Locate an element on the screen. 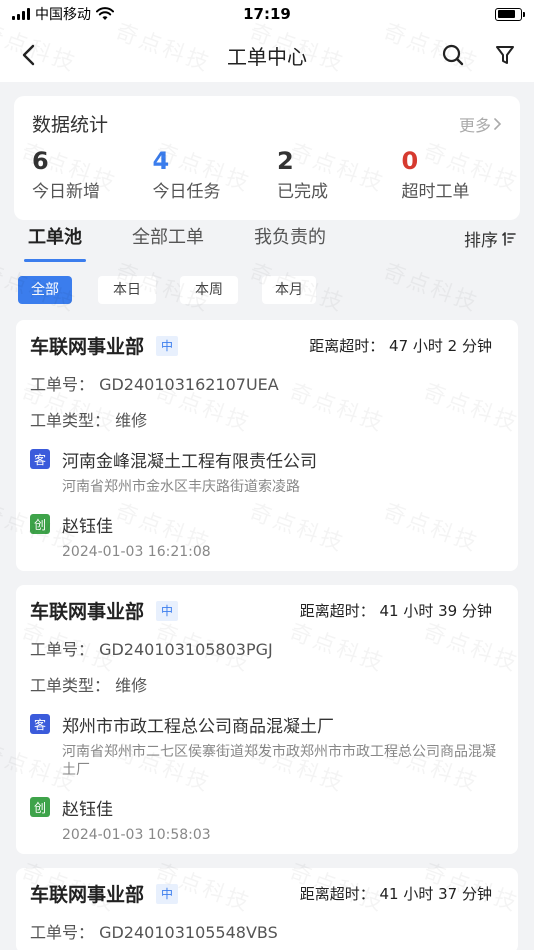 This screenshot has height=950, width=534. customer-address: 河南省郑州市金水区丰庆路街道索凌路 is located at coordinates (181, 487).